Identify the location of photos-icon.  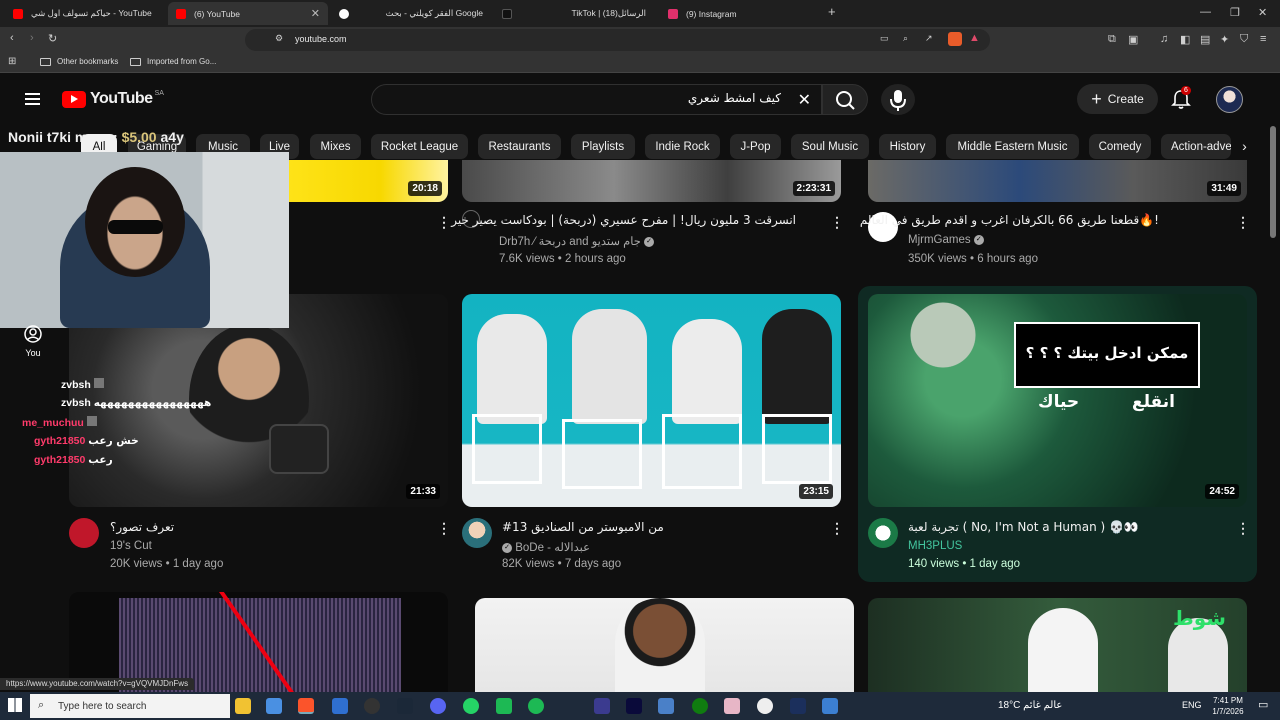
(830, 706).